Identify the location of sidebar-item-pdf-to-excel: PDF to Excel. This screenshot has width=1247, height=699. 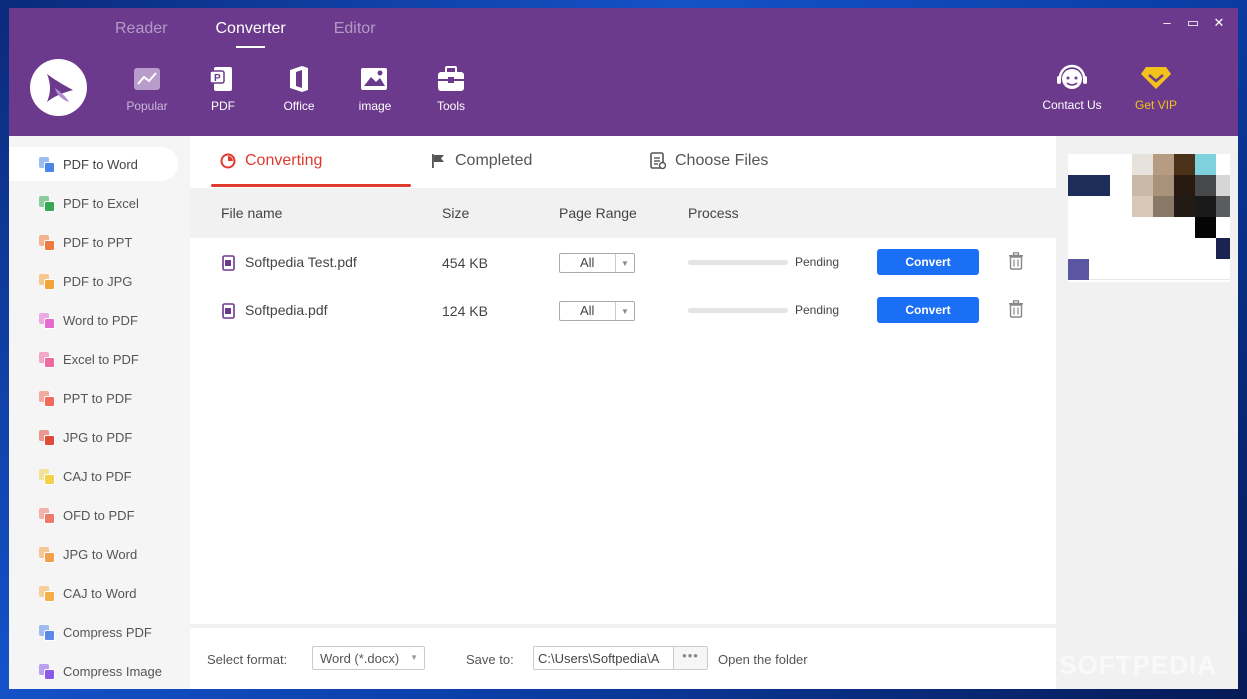
(99, 203).